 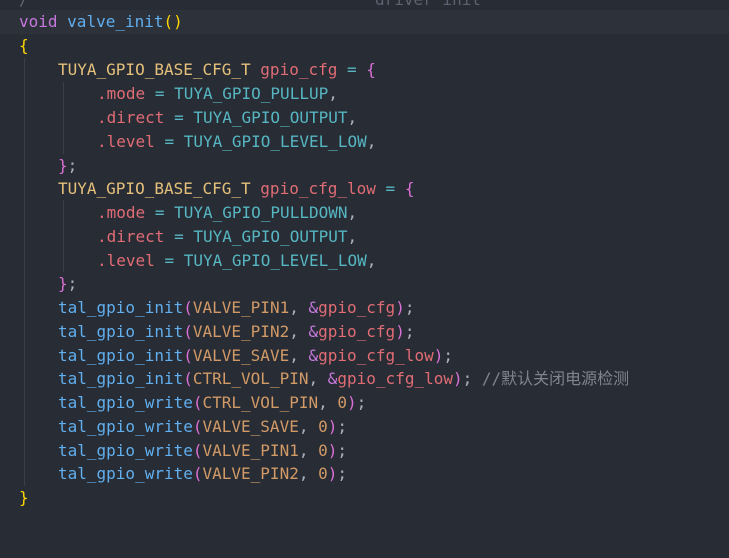 What do you see at coordinates (261, 212) in the screenshot?
I see `constant: TUYA_GPIO_PULLDOWN` at bounding box center [261, 212].